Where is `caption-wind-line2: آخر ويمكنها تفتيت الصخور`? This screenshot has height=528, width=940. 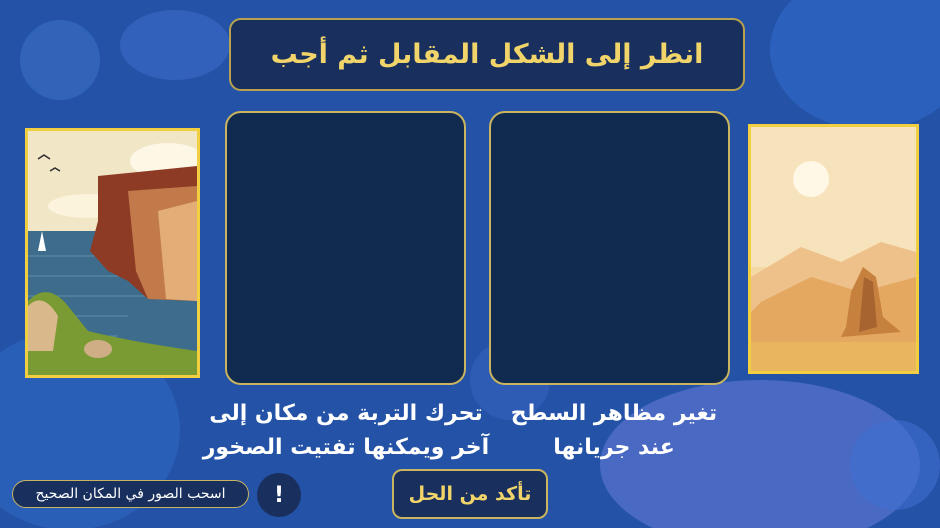 caption-wind-line2: آخر ويمكنها تفتيت الصخور is located at coordinates (346, 447).